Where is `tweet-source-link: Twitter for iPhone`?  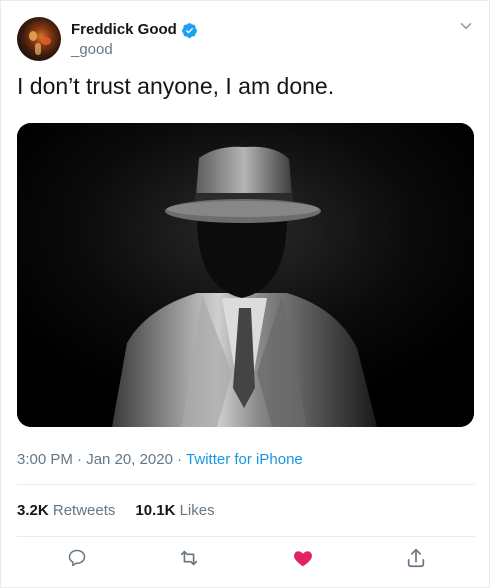 tweet-source-link: Twitter for iPhone is located at coordinates (244, 459).